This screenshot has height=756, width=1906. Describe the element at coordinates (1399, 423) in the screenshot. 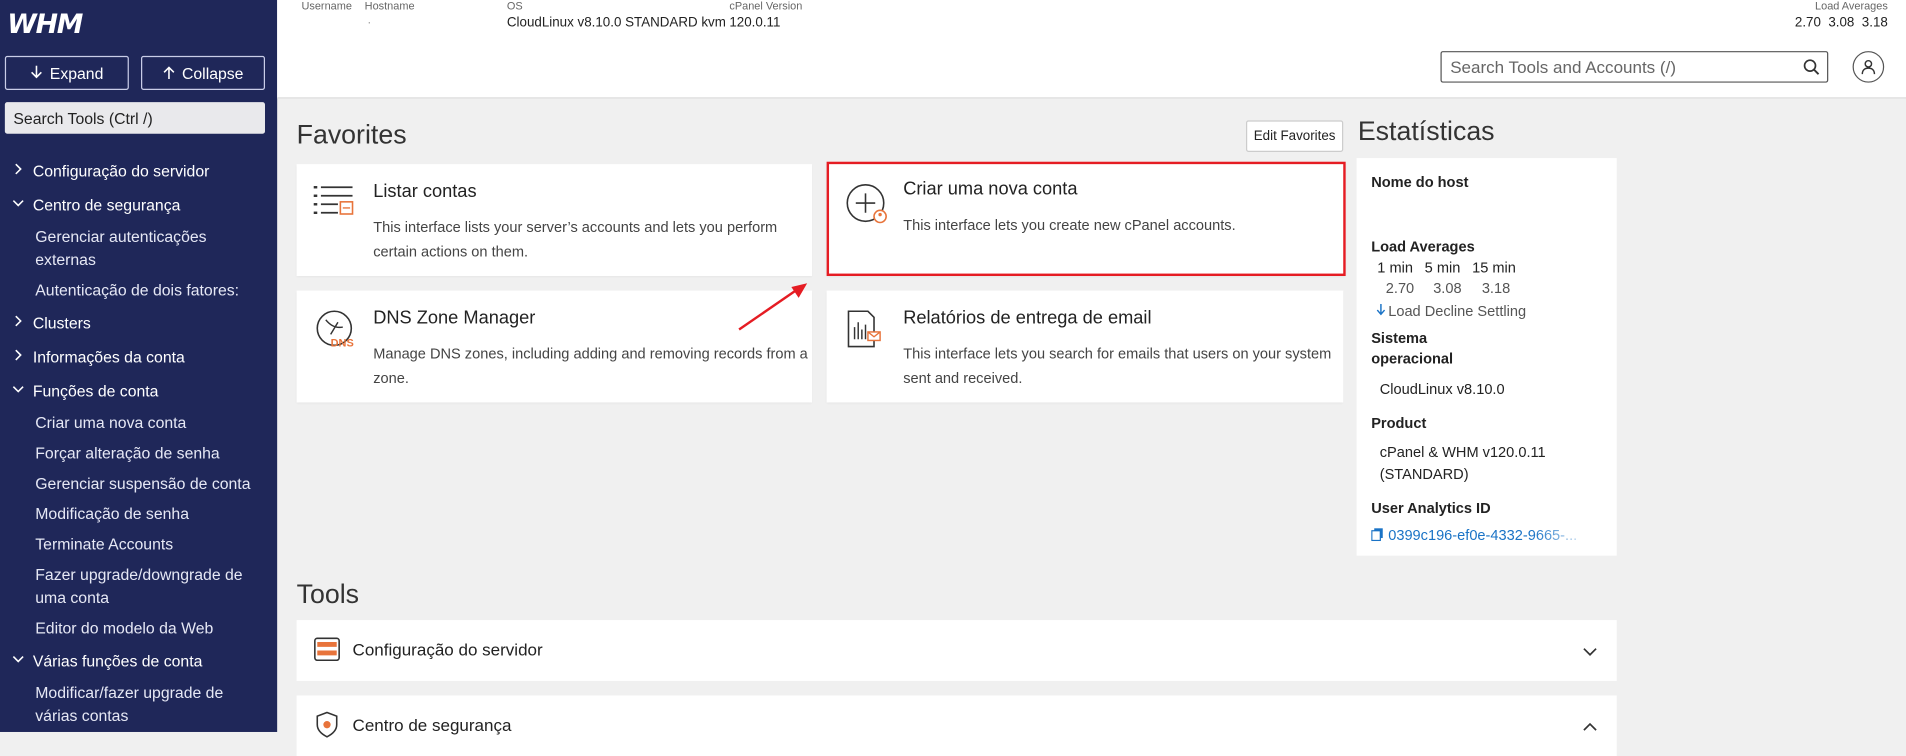

I see `product-stat-label: Product` at that location.